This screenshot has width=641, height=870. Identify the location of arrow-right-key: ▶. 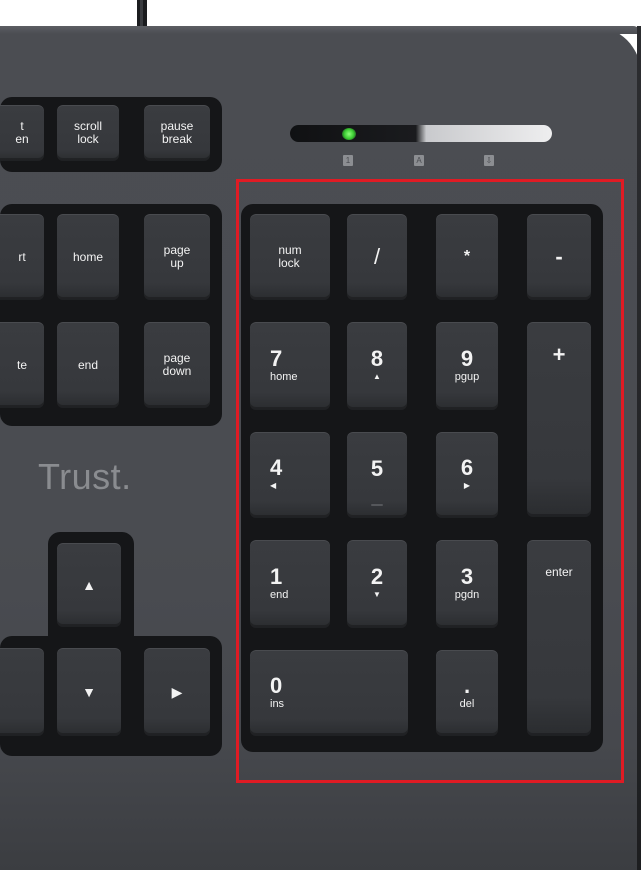
(177, 692).